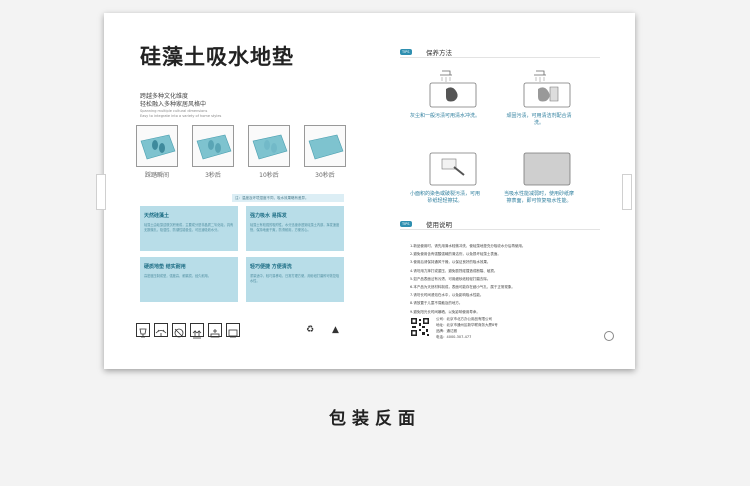 The height and width of the screenshot is (486, 750). I want to click on company-phone: 电话：4000-307-477, so click(454, 337).